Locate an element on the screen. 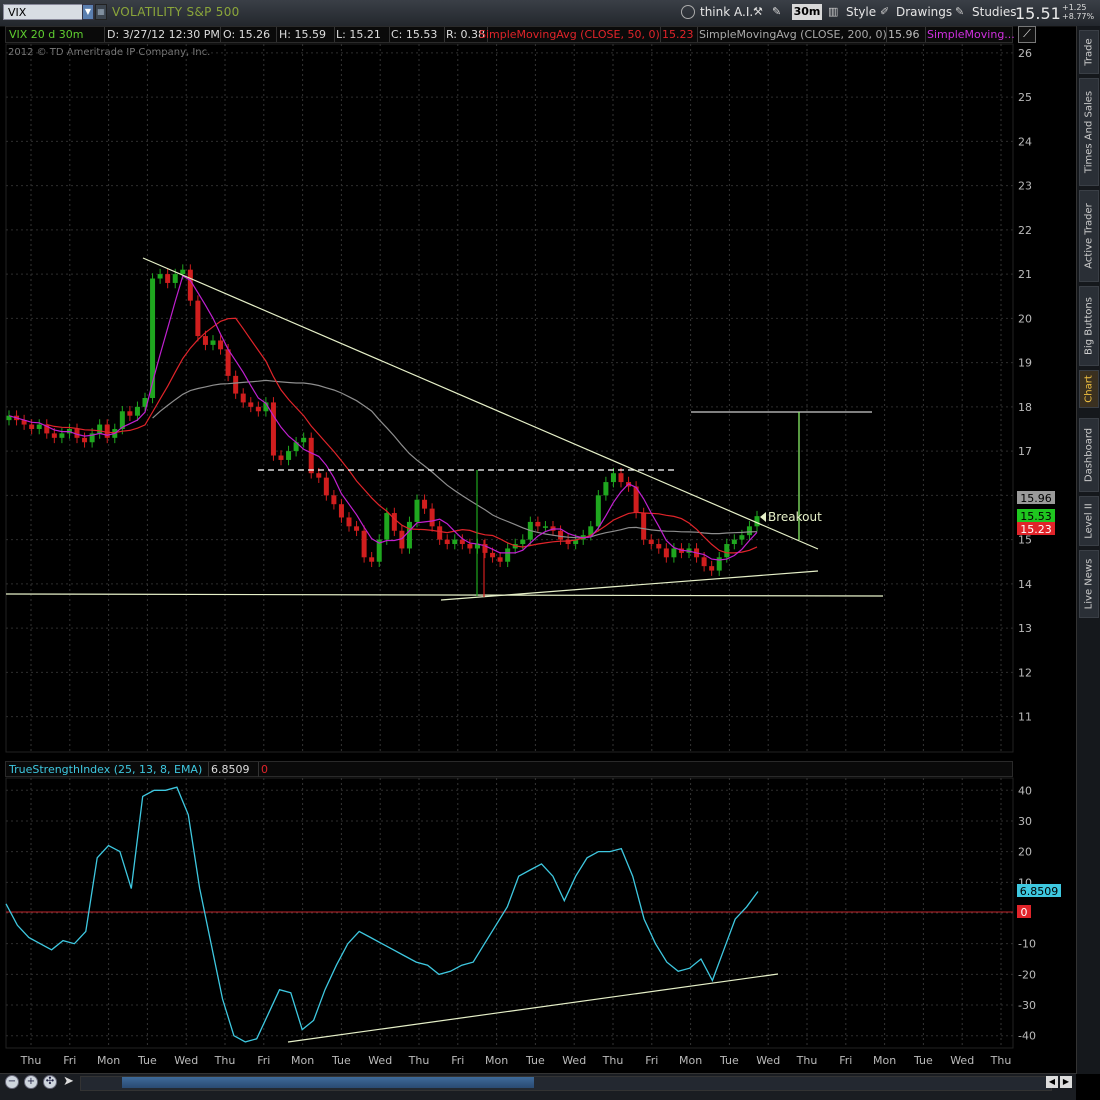  tab-big-buttons: Big Buttons is located at coordinates (1089, 326).